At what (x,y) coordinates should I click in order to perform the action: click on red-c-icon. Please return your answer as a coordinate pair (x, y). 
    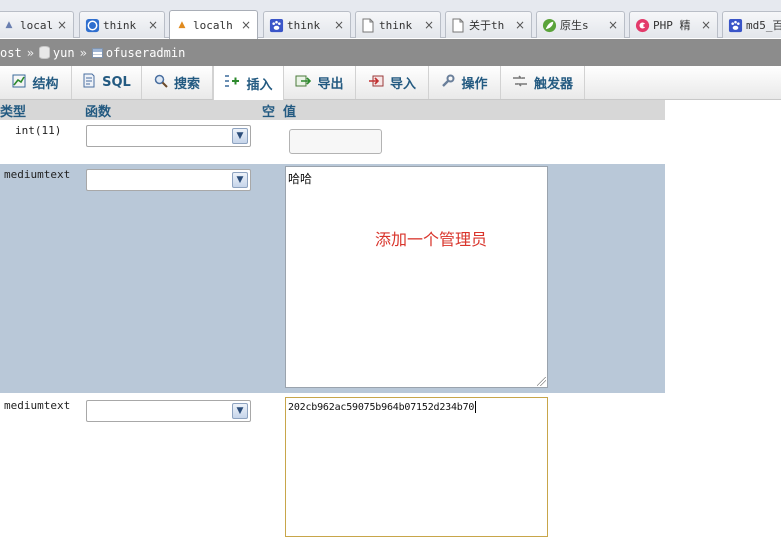
    Looking at the image, I should click on (642, 25).